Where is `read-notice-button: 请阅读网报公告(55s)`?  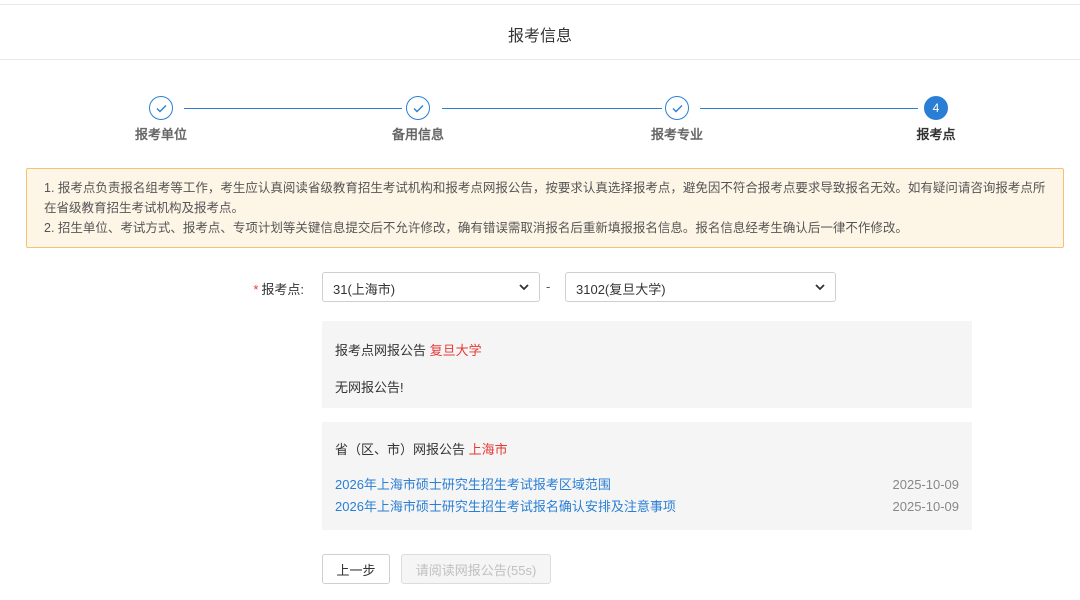
read-notice-button: 请阅读网报公告(55s) is located at coordinates (476, 569).